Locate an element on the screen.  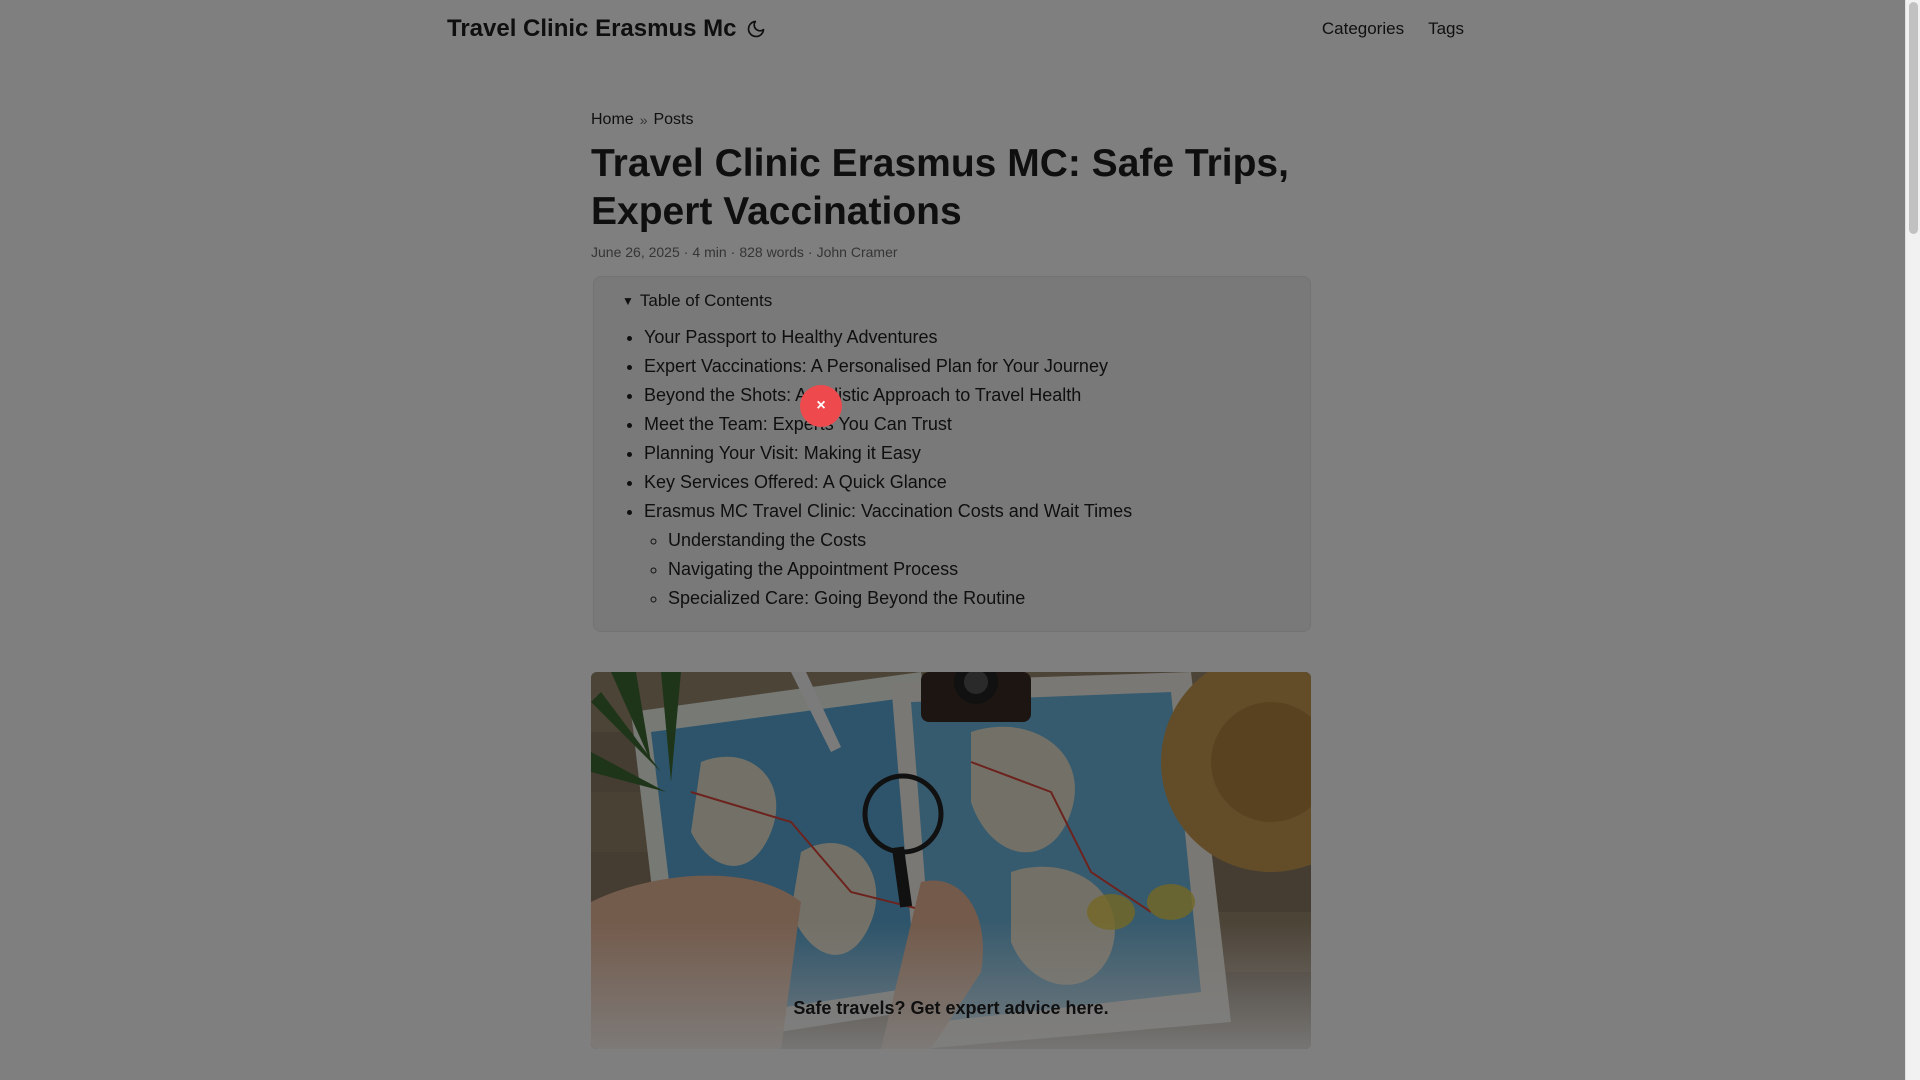
scrollbar is located at coordinates (1912, 540).